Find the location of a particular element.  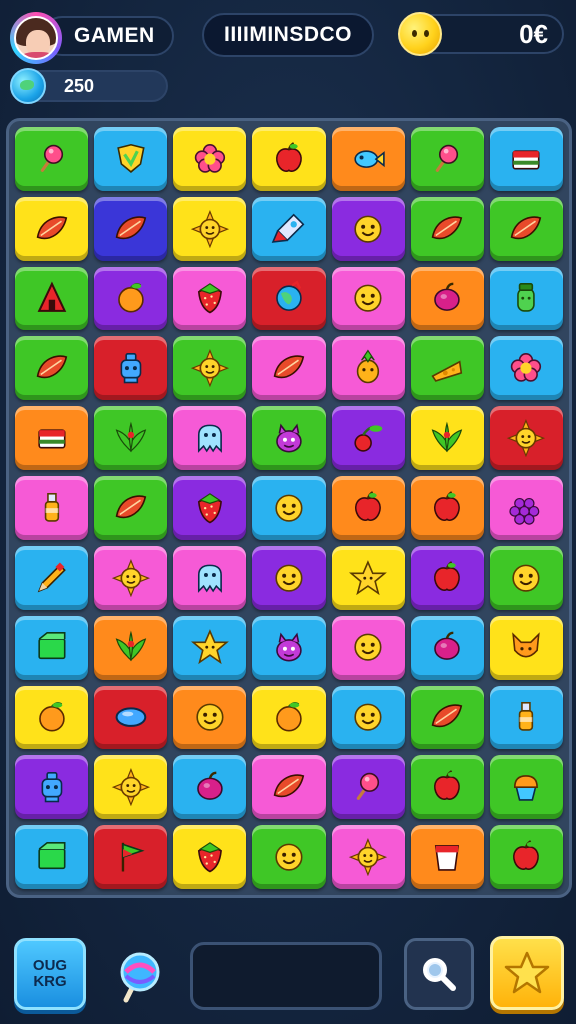

search-button is located at coordinates (439, 974).